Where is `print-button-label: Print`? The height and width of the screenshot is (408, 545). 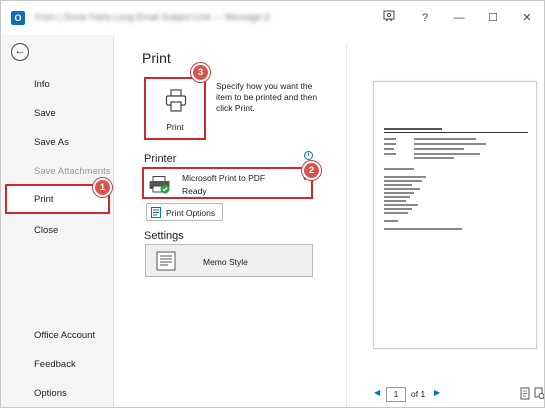 print-button-label: Print is located at coordinates (175, 127).